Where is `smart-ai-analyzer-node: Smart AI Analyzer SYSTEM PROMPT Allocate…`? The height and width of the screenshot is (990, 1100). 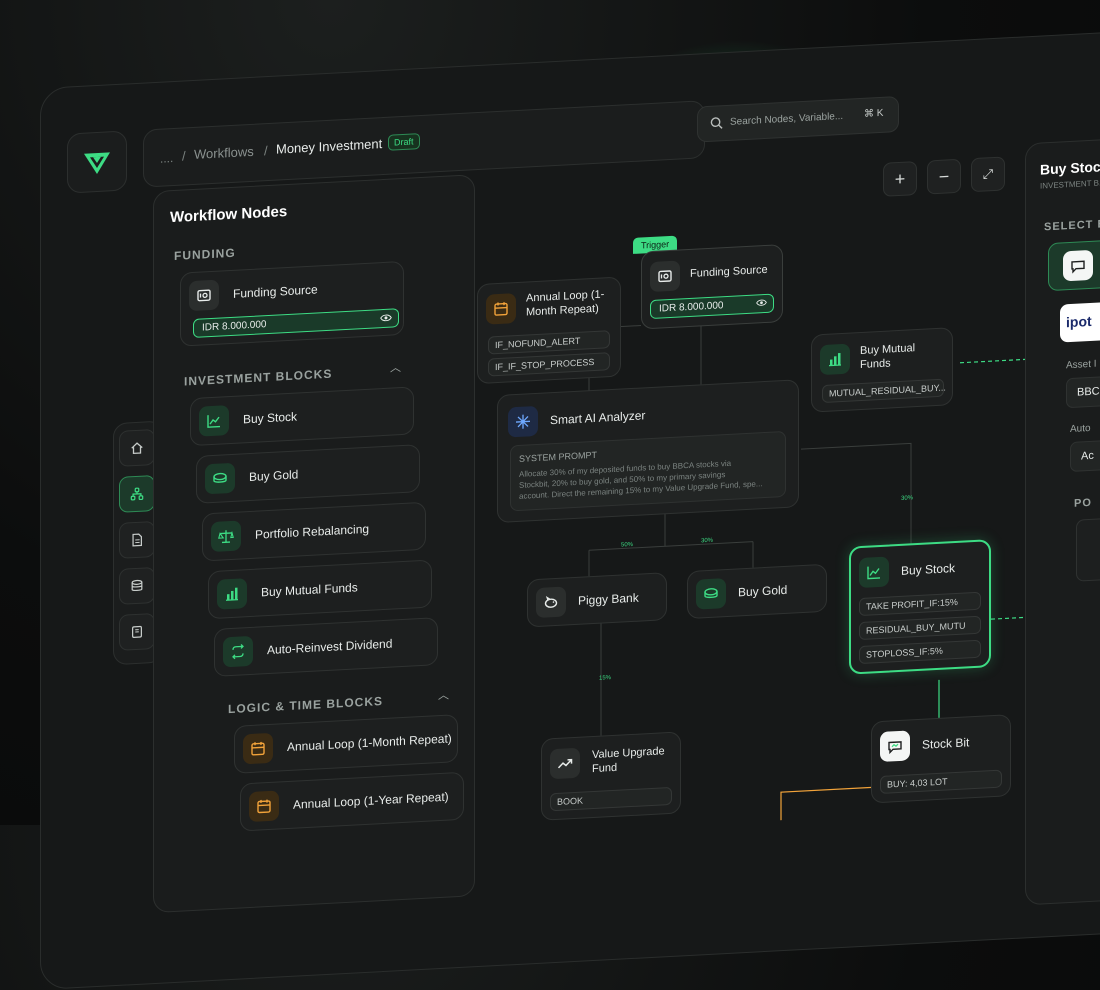
smart-ai-analyzer-node: Smart AI Analyzer SYSTEM PROMPT Allocate… is located at coordinates (648, 451).